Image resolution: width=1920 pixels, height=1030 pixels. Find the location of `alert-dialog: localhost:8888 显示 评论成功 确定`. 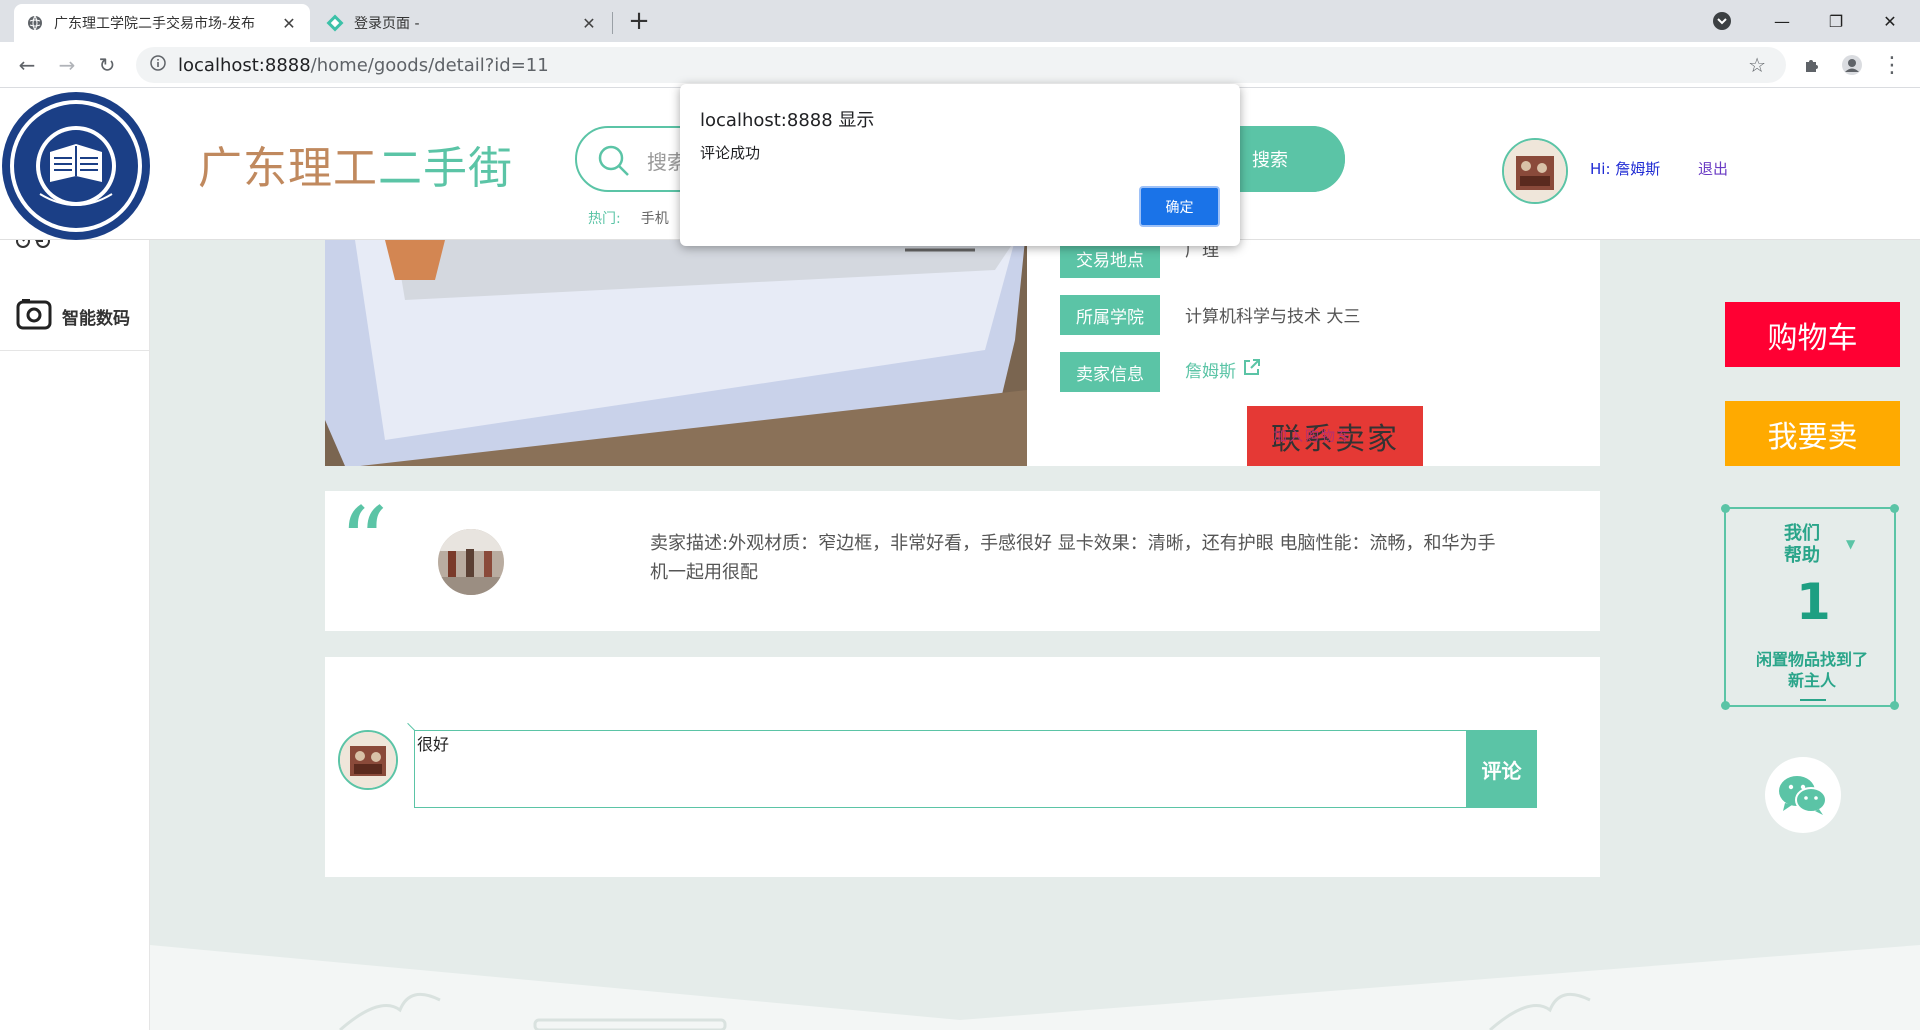

alert-dialog: localhost:8888 显示 评论成功 确定 is located at coordinates (960, 165).